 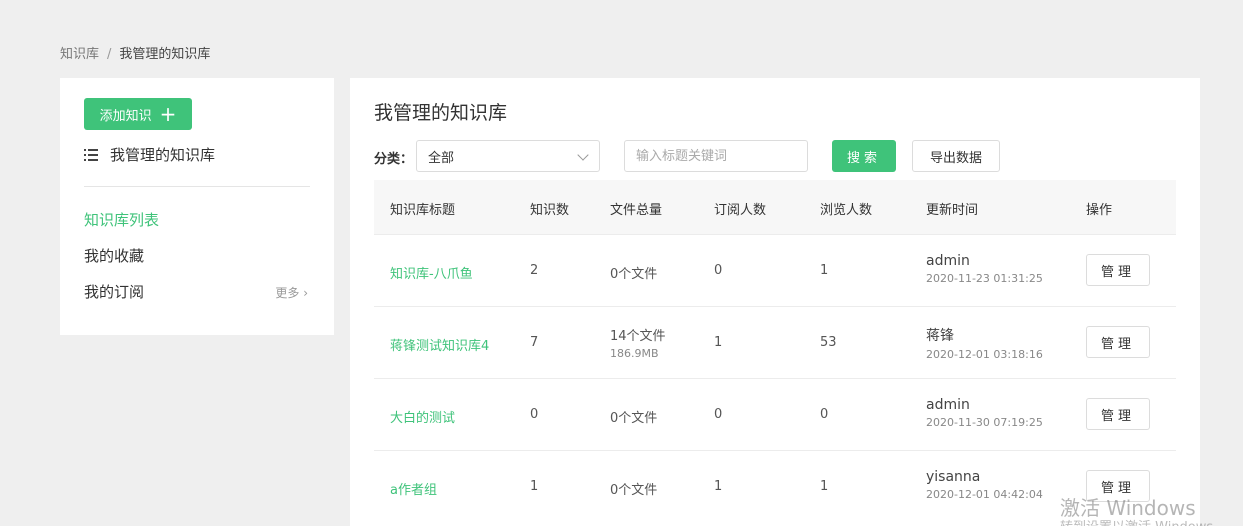 I want to click on knowledge-count: 7, so click(x=534, y=342).